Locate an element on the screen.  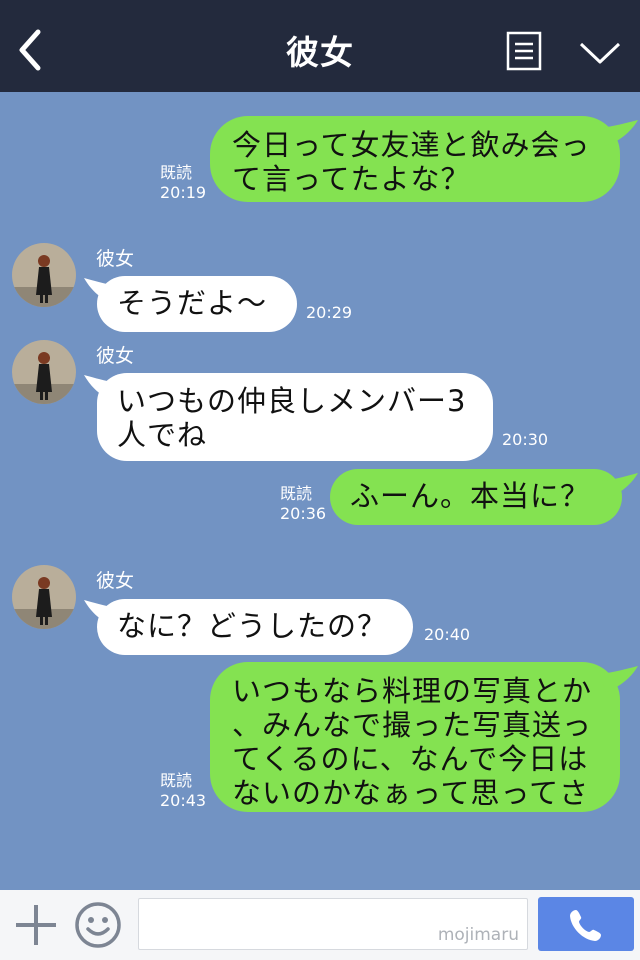
message-line: いつもなら料理の写真とか is located at coordinates (412, 691).